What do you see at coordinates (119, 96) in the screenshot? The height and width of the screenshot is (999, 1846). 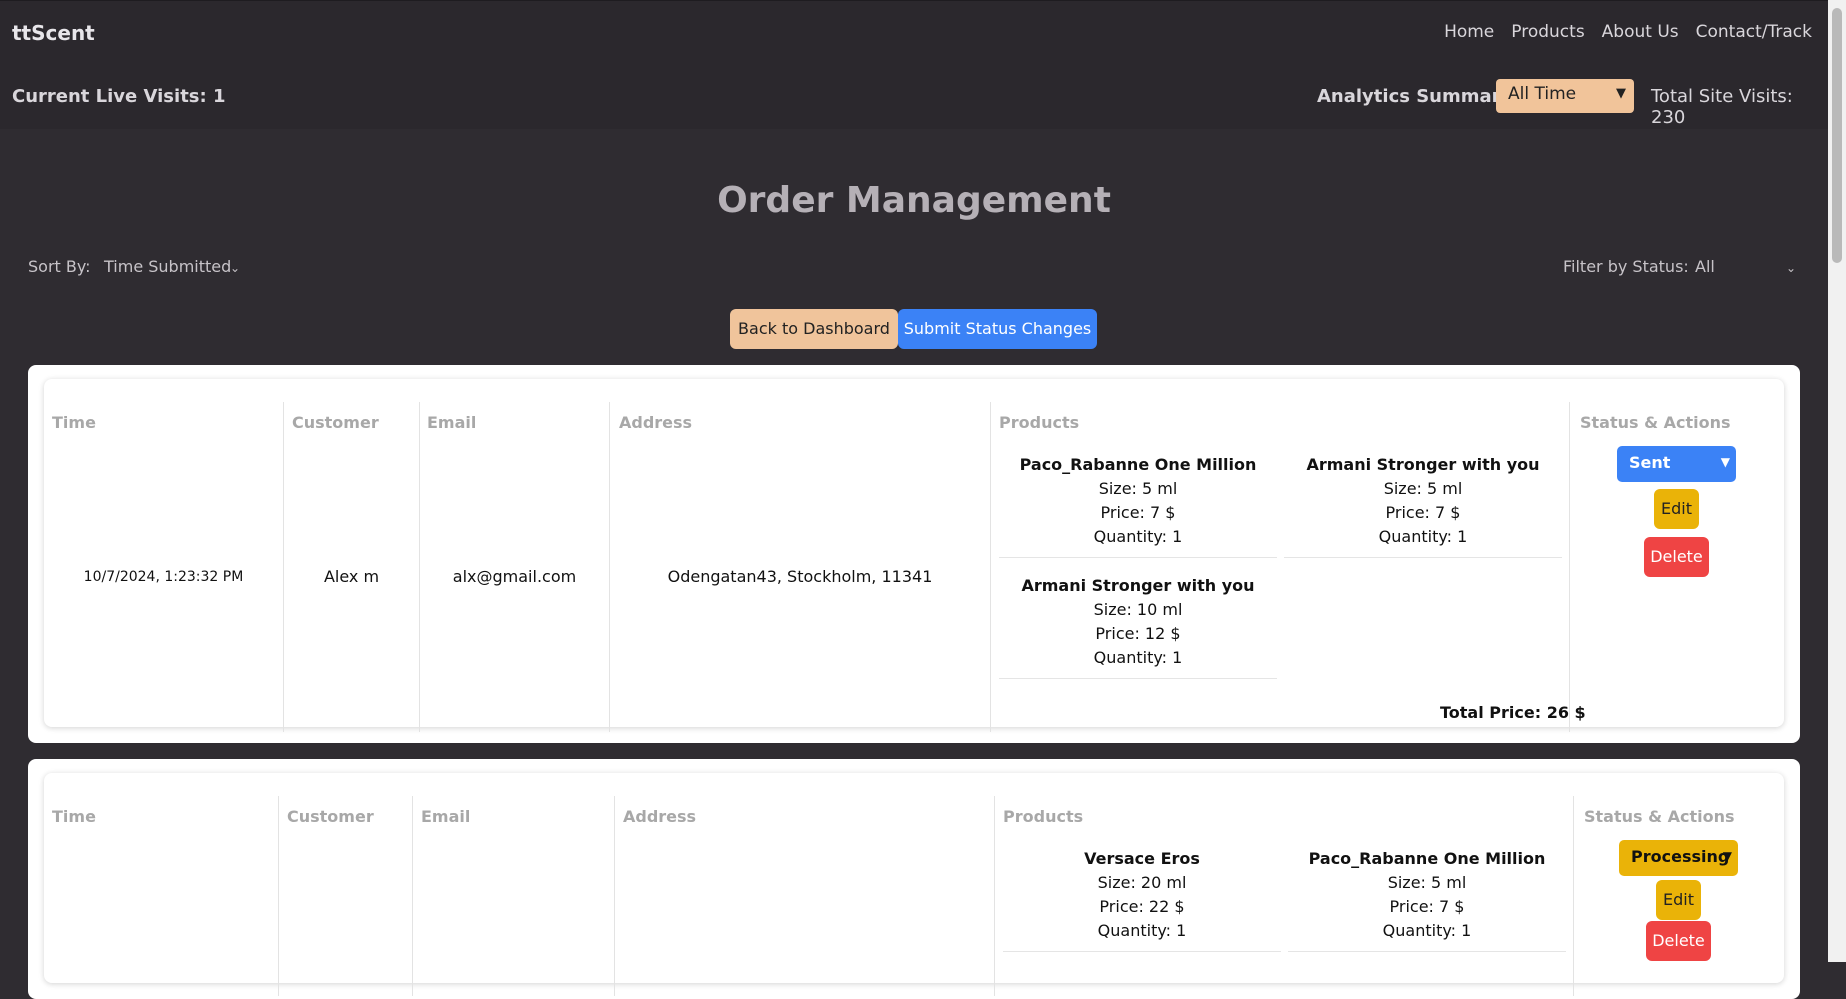 I see `live-visits: Current Live Visits: 1` at bounding box center [119, 96].